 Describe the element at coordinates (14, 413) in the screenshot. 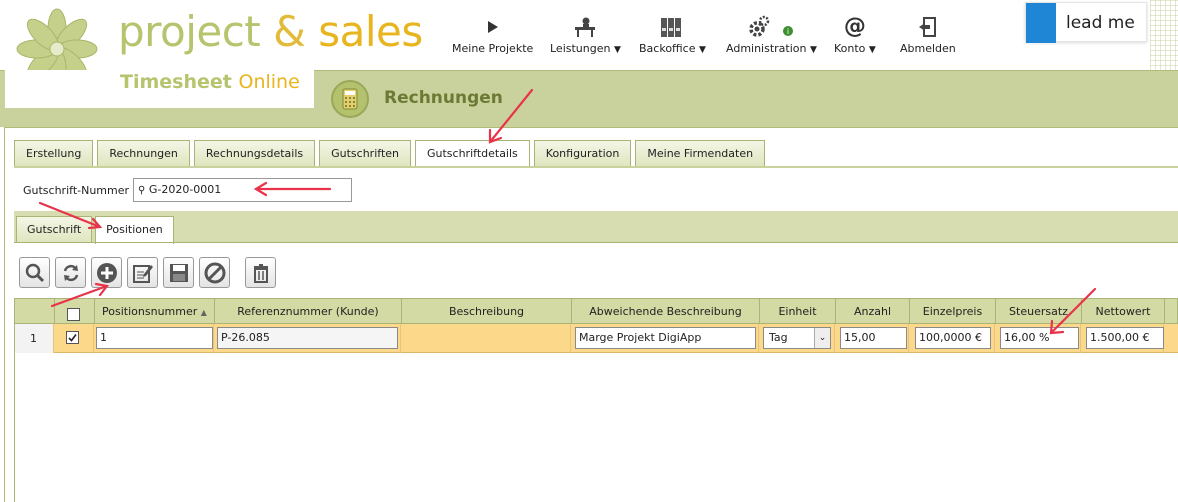

I see `grid-left-border` at that location.